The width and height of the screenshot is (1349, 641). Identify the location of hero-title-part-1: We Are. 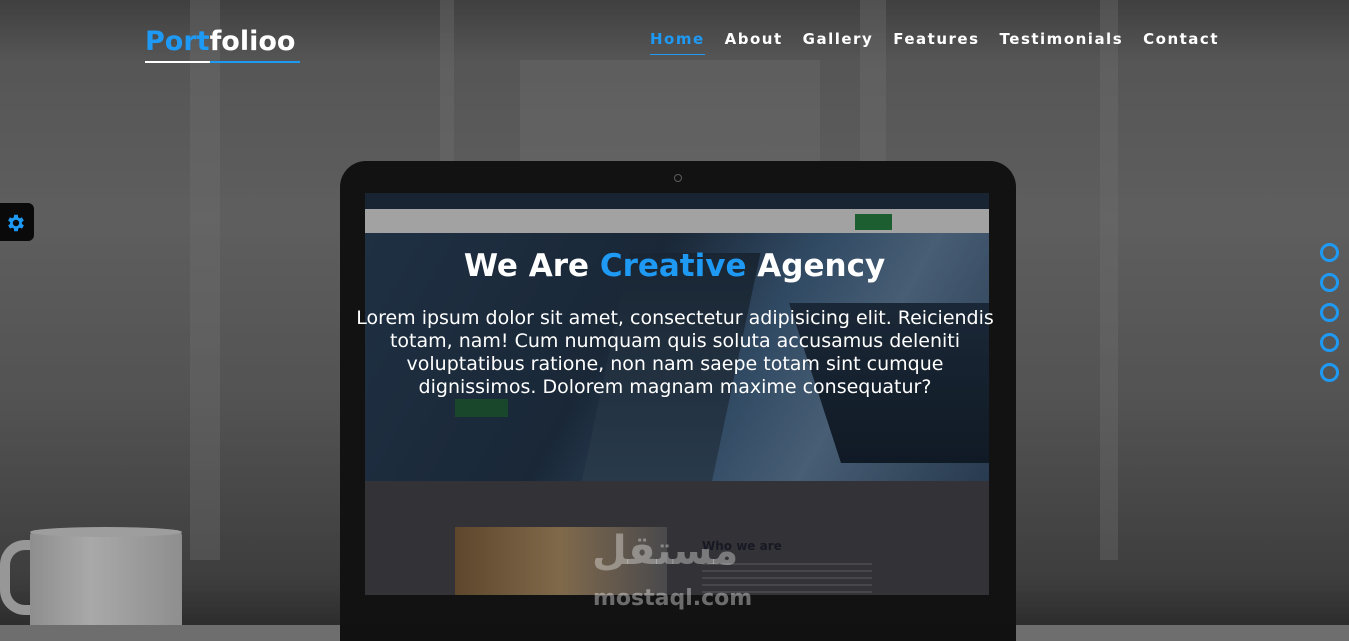
(526, 266).